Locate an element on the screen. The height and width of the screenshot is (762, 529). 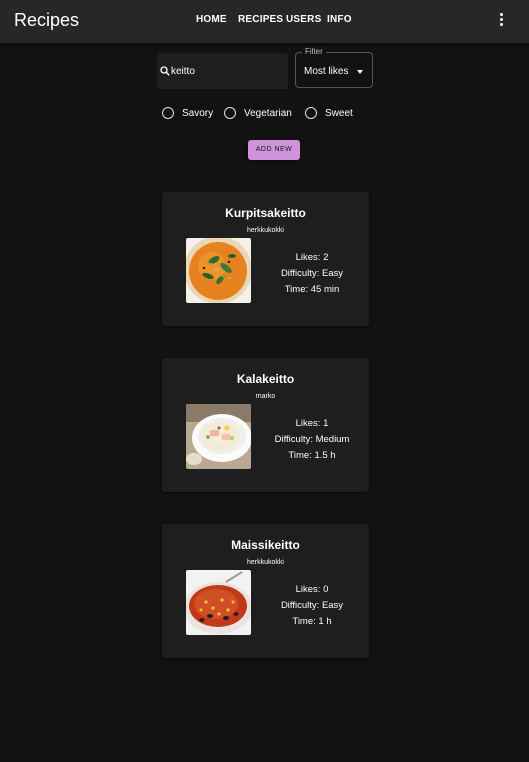
recipe-time: Time: 45 min is located at coordinates (312, 289).